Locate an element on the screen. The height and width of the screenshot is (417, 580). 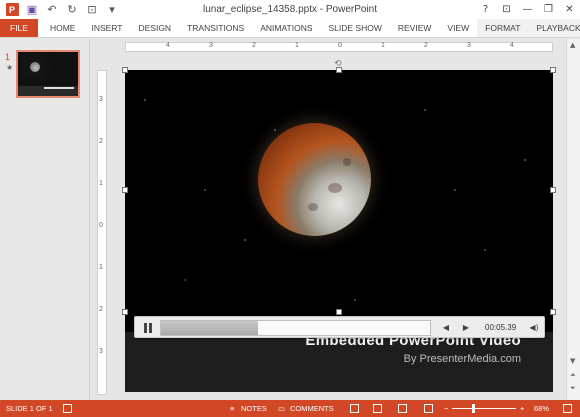
slide-sorter-icon is located at coordinates (377, 408).